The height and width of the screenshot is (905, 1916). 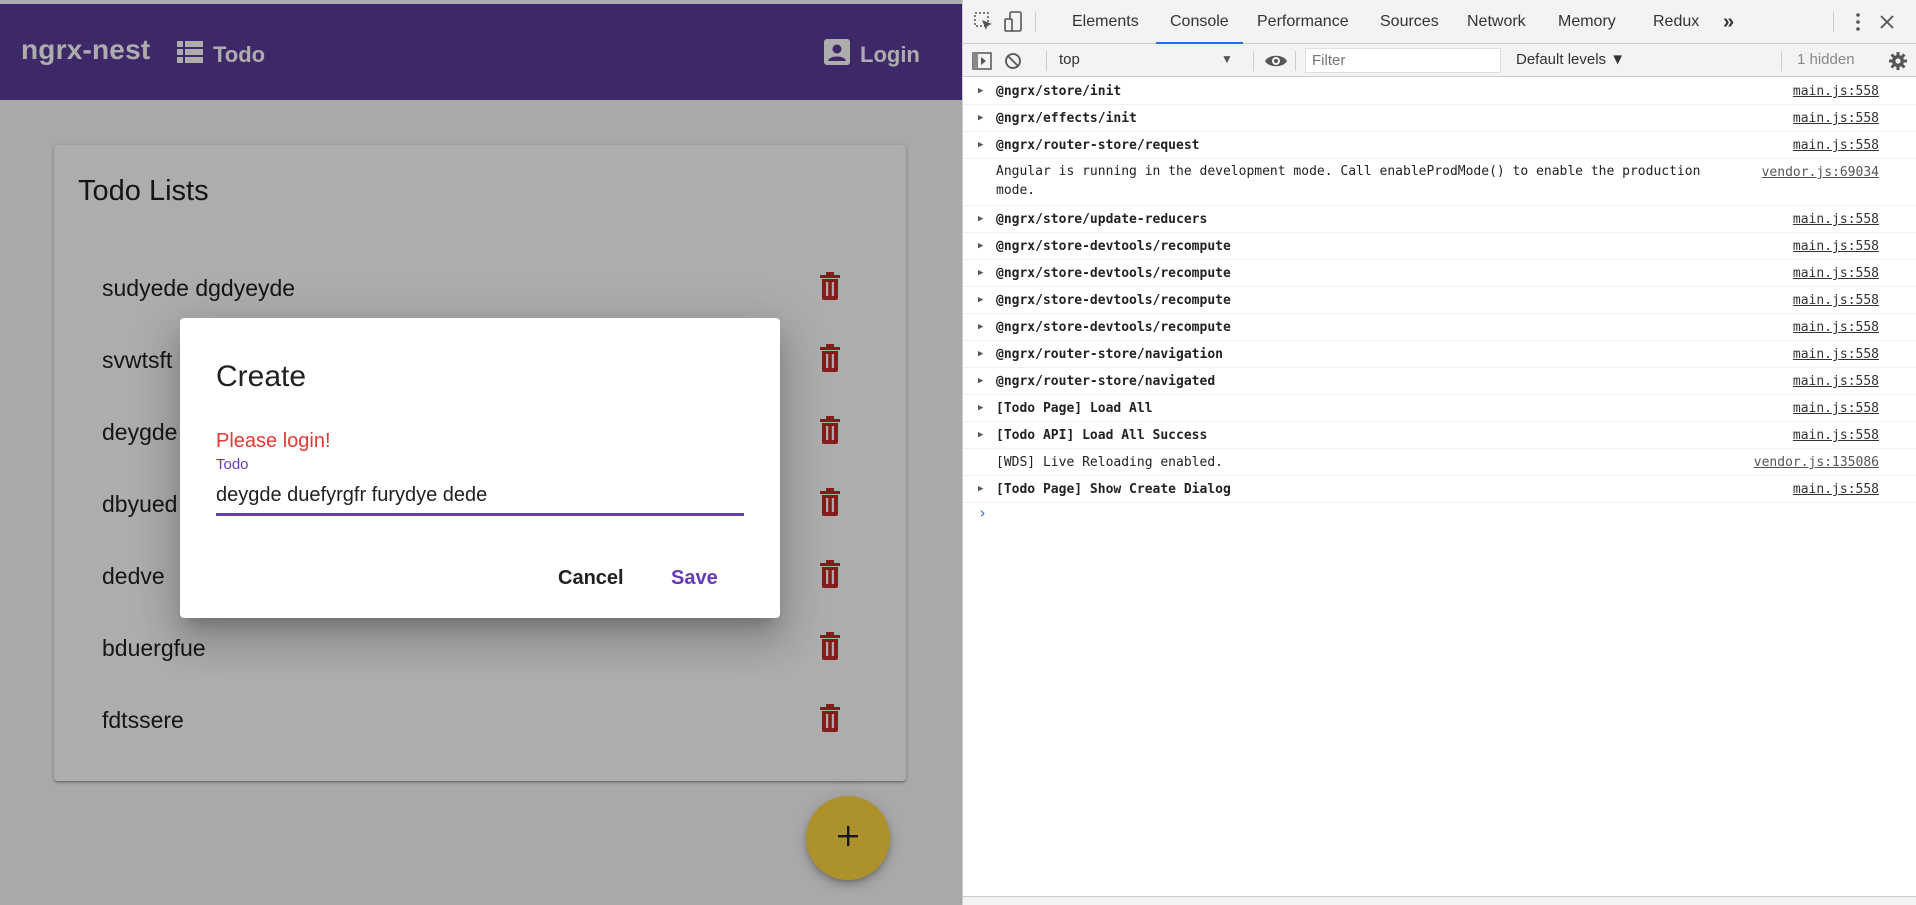 What do you see at coordinates (232, 464) in the screenshot?
I see `todo-field-label: Todo` at bounding box center [232, 464].